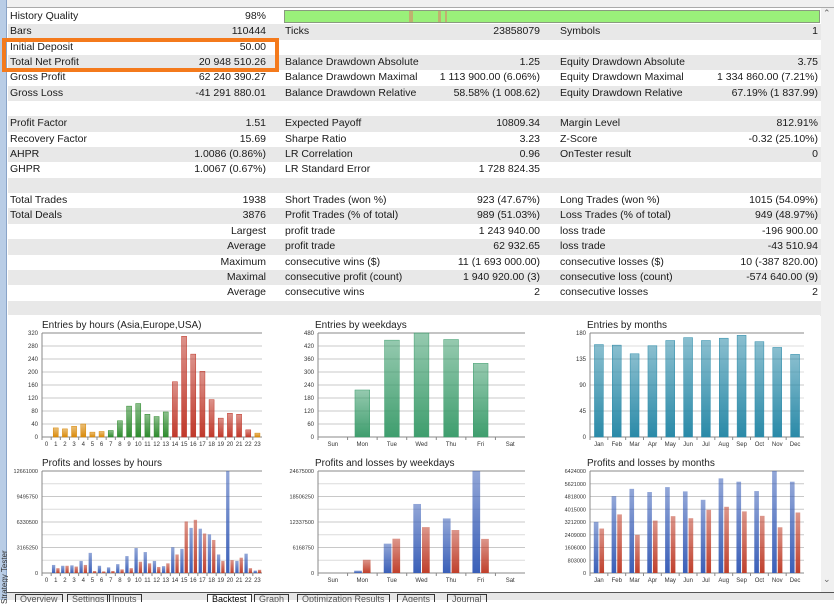 Image resolution: width=834 pixels, height=604 pixels. I want to click on tab-backtest: Backtest, so click(229, 598).